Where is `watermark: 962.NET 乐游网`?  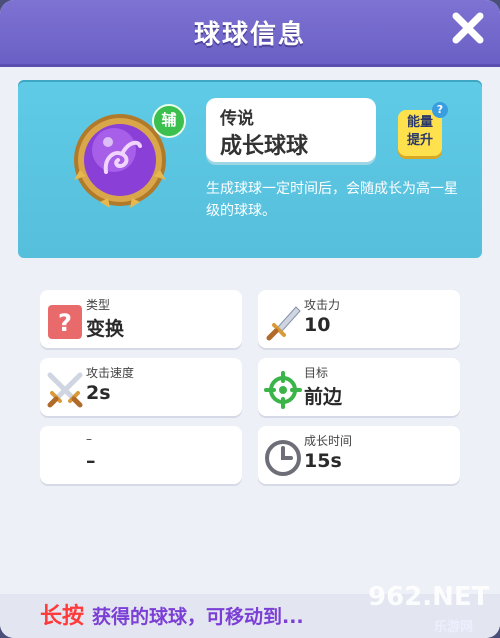
watermark: 962.NET 乐游网 is located at coordinates (434, 610).